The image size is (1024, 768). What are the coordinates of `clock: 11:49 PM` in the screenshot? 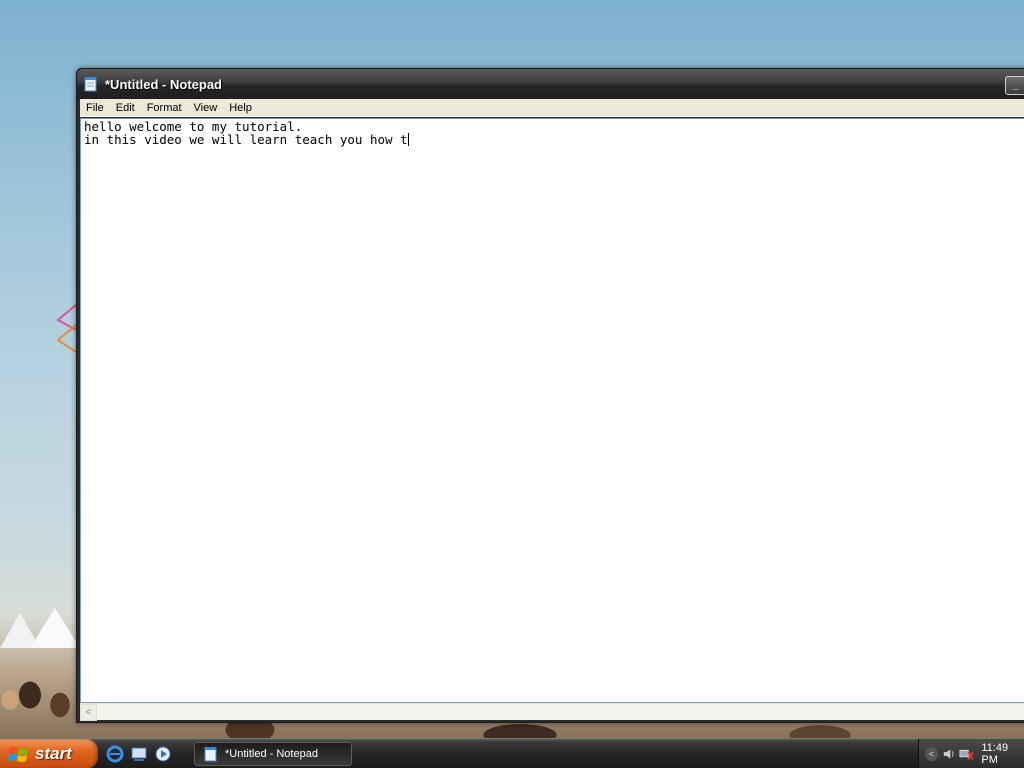 It's located at (995, 754).